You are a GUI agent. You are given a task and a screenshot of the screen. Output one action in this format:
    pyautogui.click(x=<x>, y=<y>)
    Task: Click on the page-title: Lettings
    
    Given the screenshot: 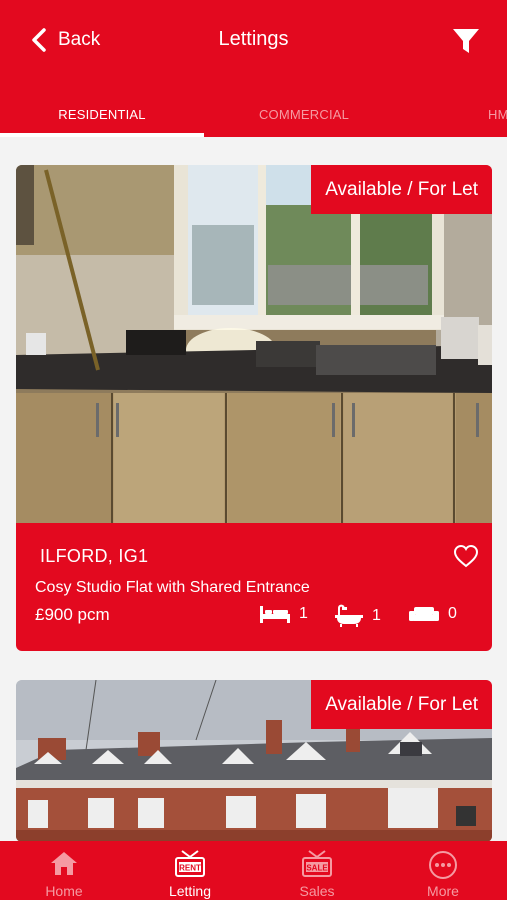 What is the action you would take?
    pyautogui.click(x=253, y=39)
    